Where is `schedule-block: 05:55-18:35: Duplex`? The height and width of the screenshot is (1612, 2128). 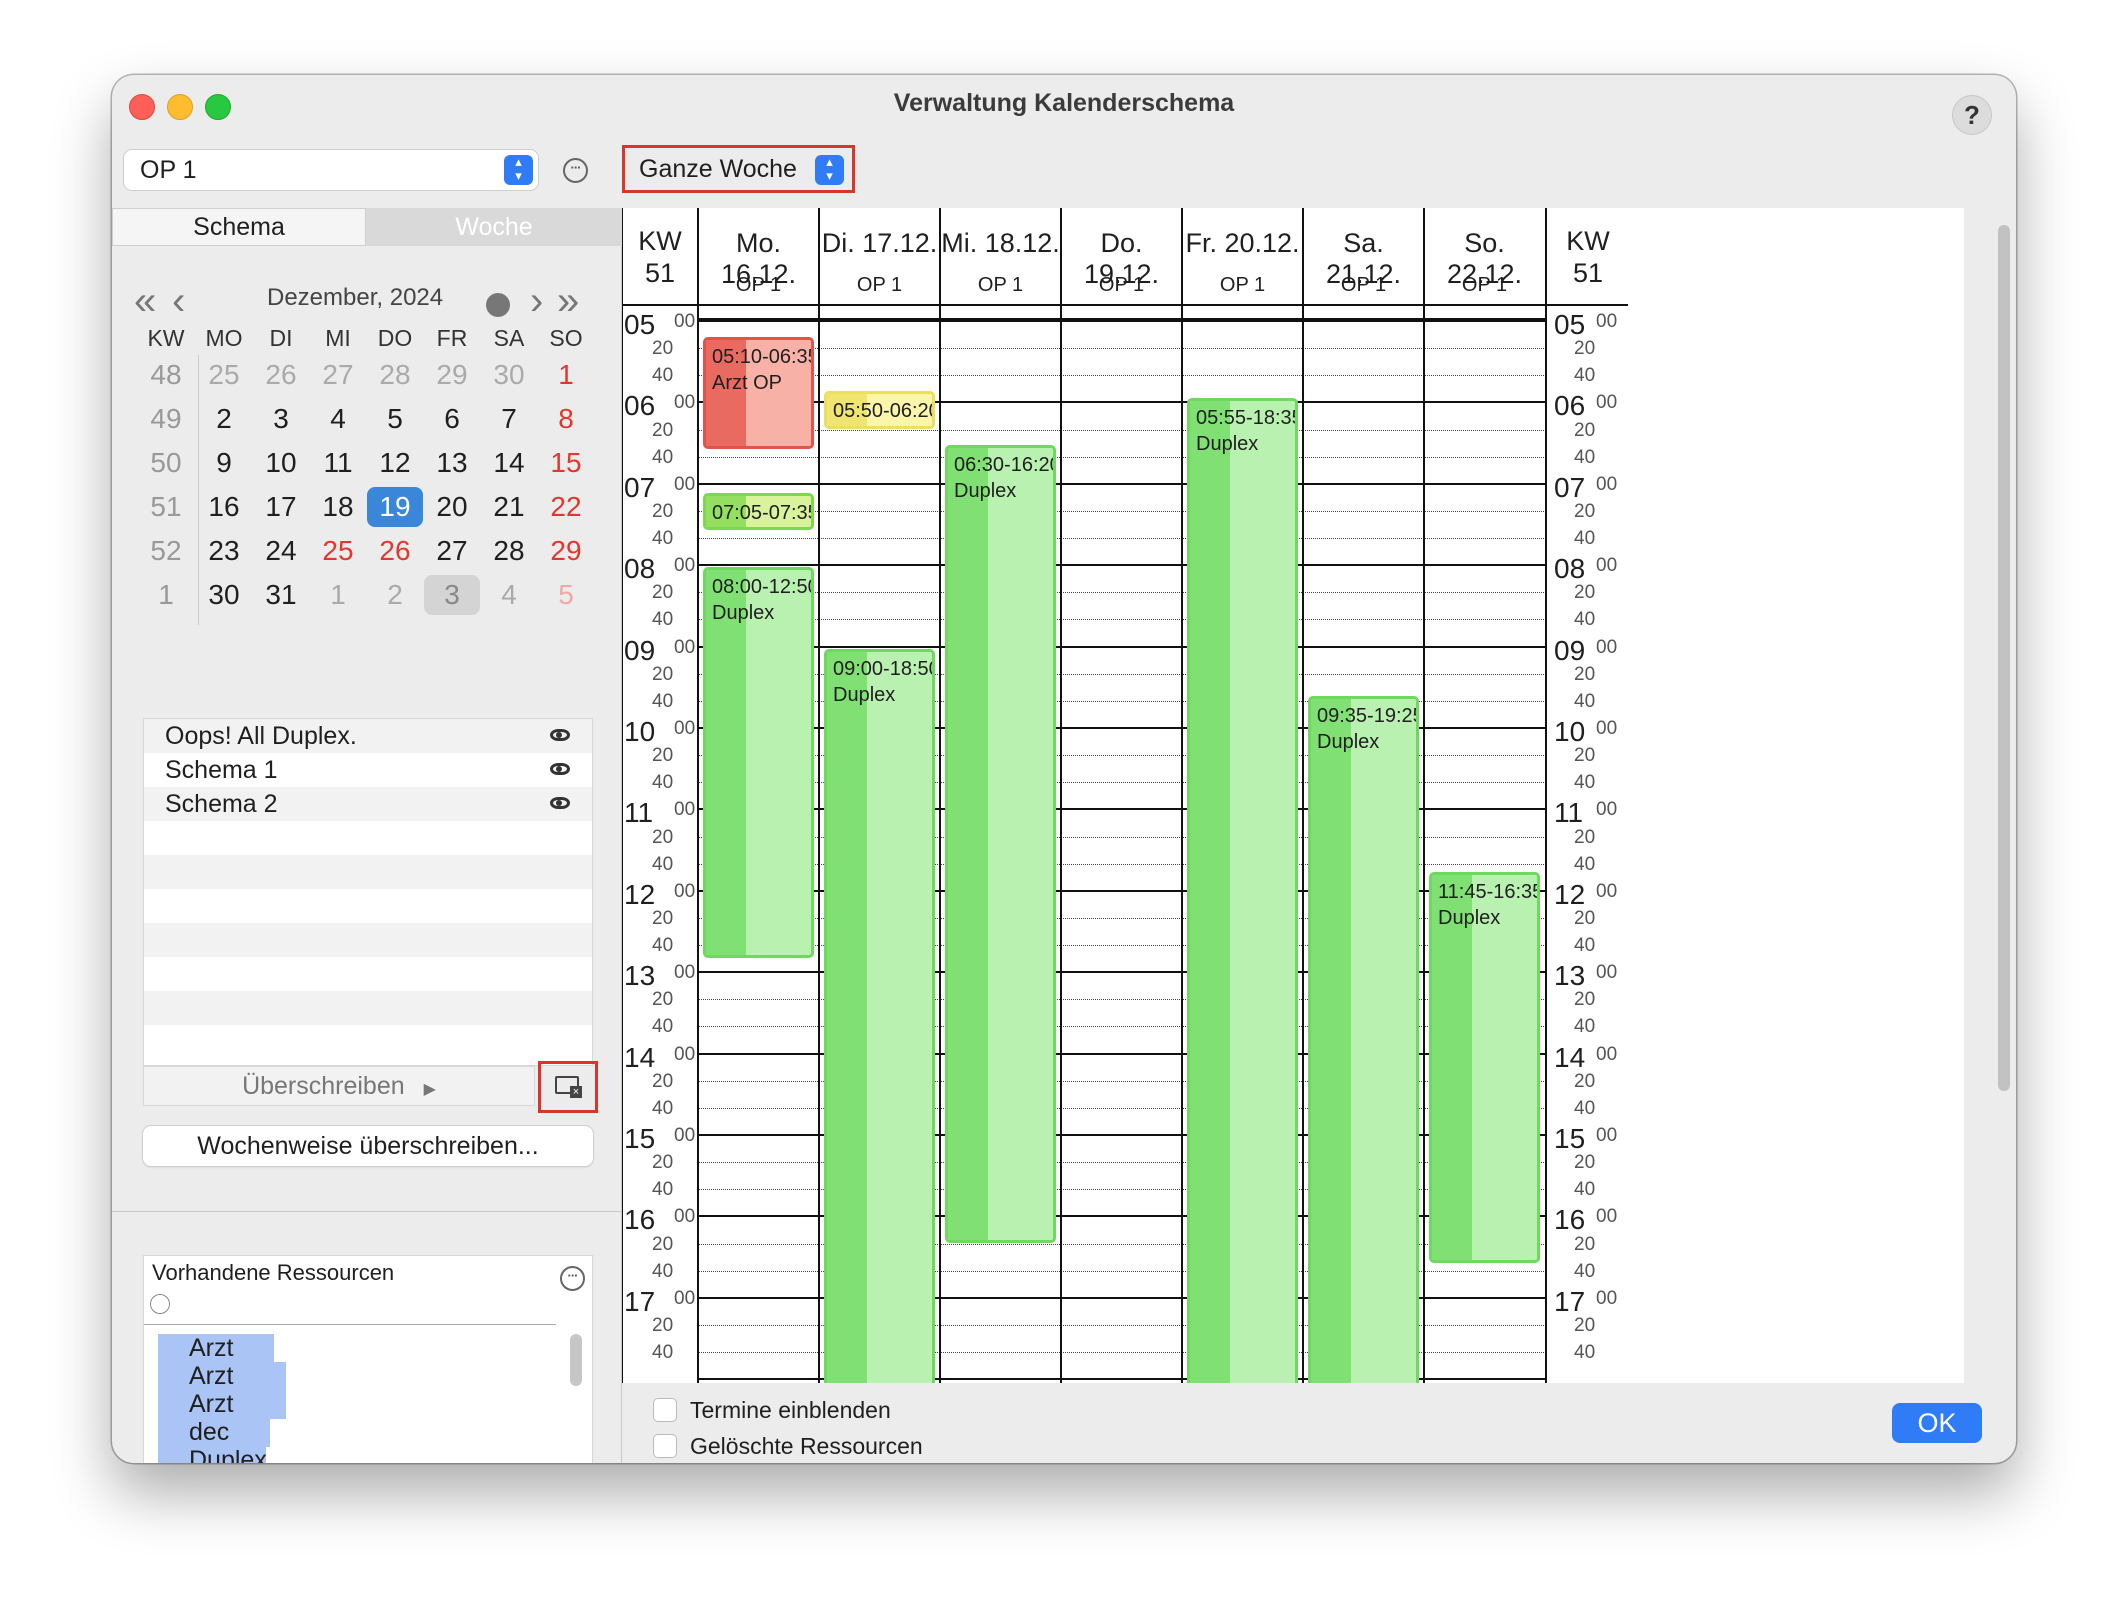 schedule-block: 05:55-18:35: Duplex is located at coordinates (1242, 890).